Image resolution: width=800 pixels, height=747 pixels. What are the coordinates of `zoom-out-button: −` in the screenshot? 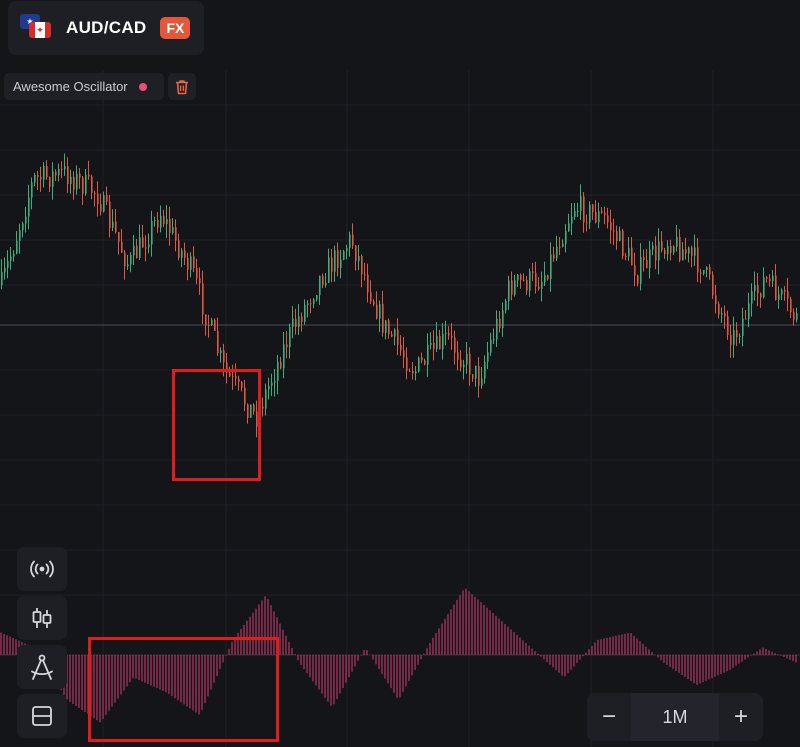 It's located at (609, 717).